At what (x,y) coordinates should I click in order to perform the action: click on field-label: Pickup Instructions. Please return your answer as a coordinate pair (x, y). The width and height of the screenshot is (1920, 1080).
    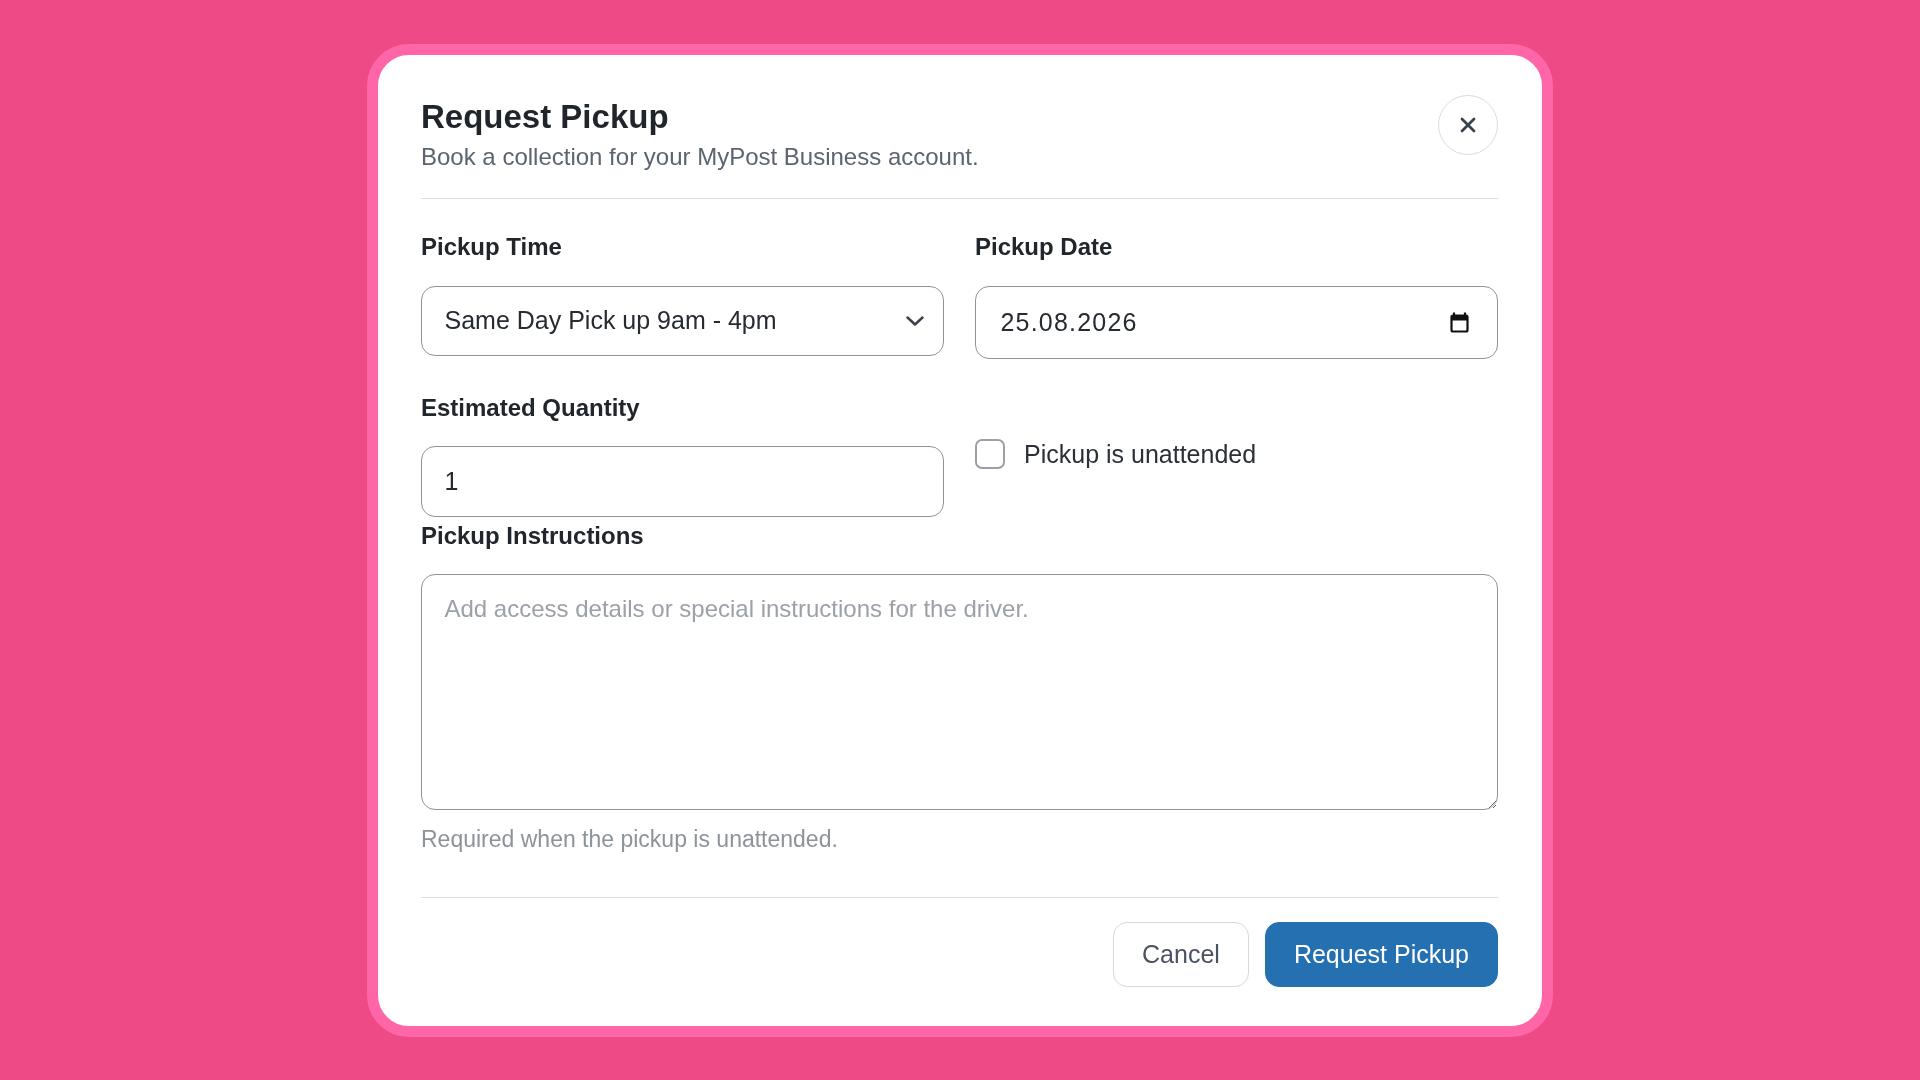
    Looking at the image, I should click on (532, 535).